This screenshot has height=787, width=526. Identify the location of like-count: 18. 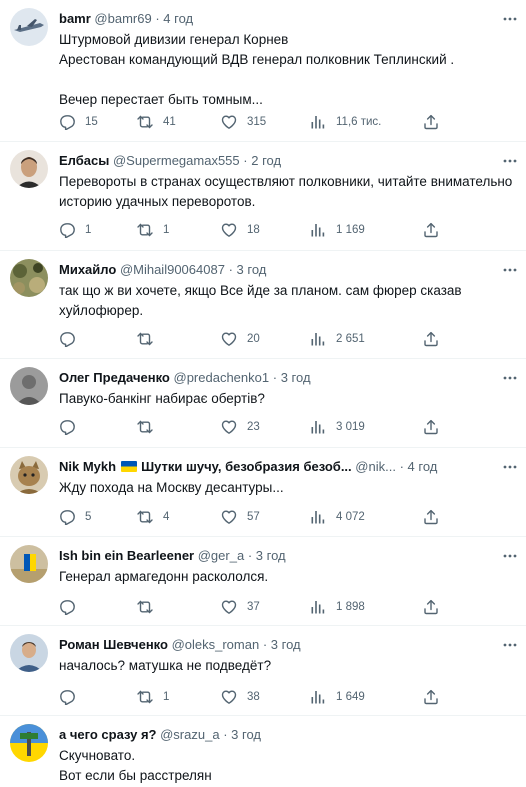
(253, 230).